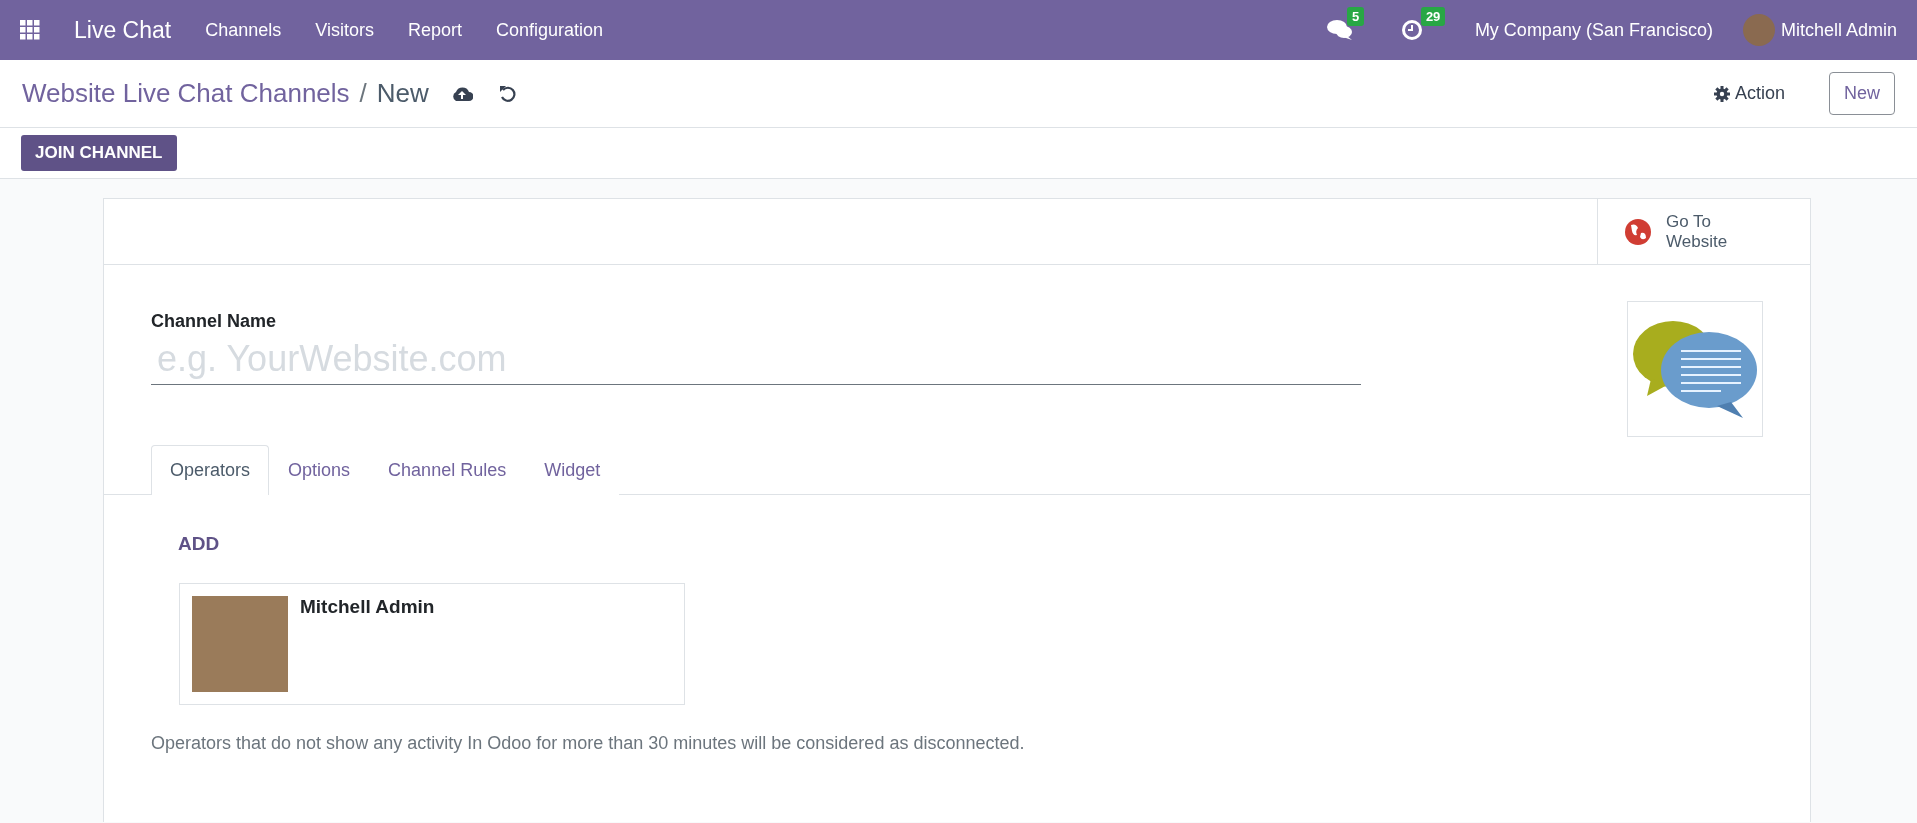  I want to click on operator-name: Mitchell Admin, so click(367, 607).